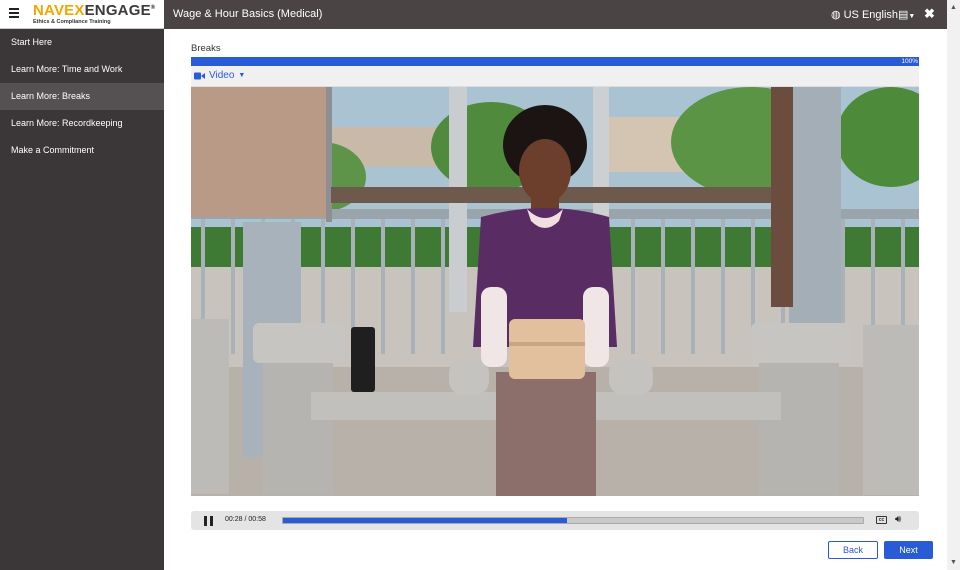 The width and height of the screenshot is (960, 570). I want to click on sidebar-item-breaks: Learn More: Breaks, so click(82, 96).